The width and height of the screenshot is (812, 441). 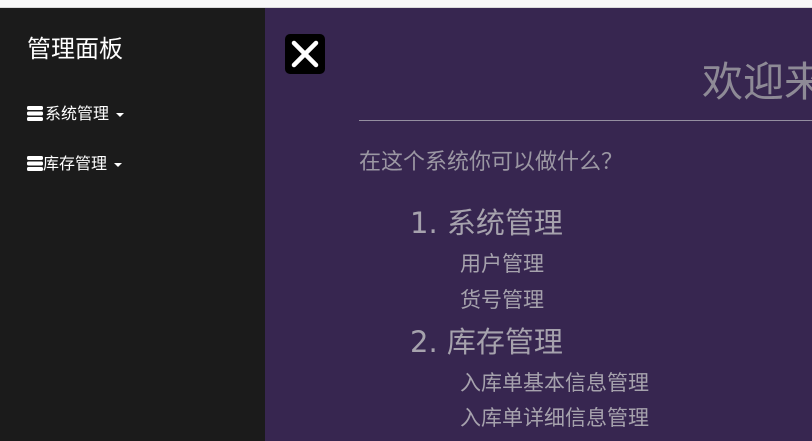 I want to click on list-item-user-management: 用户管理, so click(x=502, y=264).